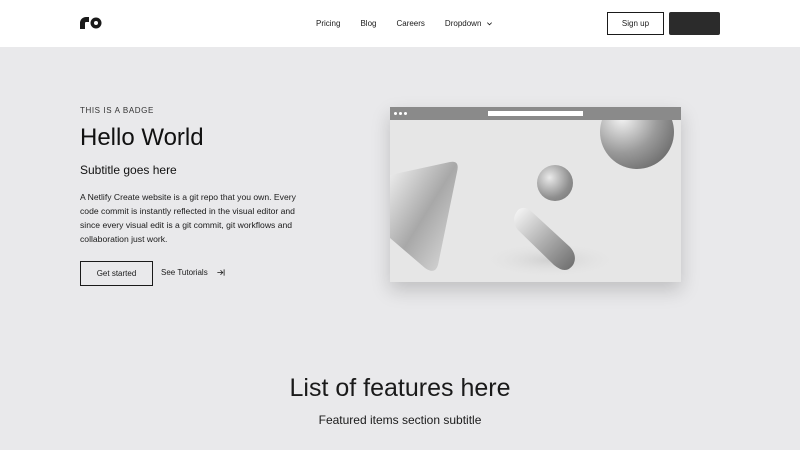 This screenshot has width=800, height=450. I want to click on hero-badge: THIS IS A BADGE, so click(117, 110).